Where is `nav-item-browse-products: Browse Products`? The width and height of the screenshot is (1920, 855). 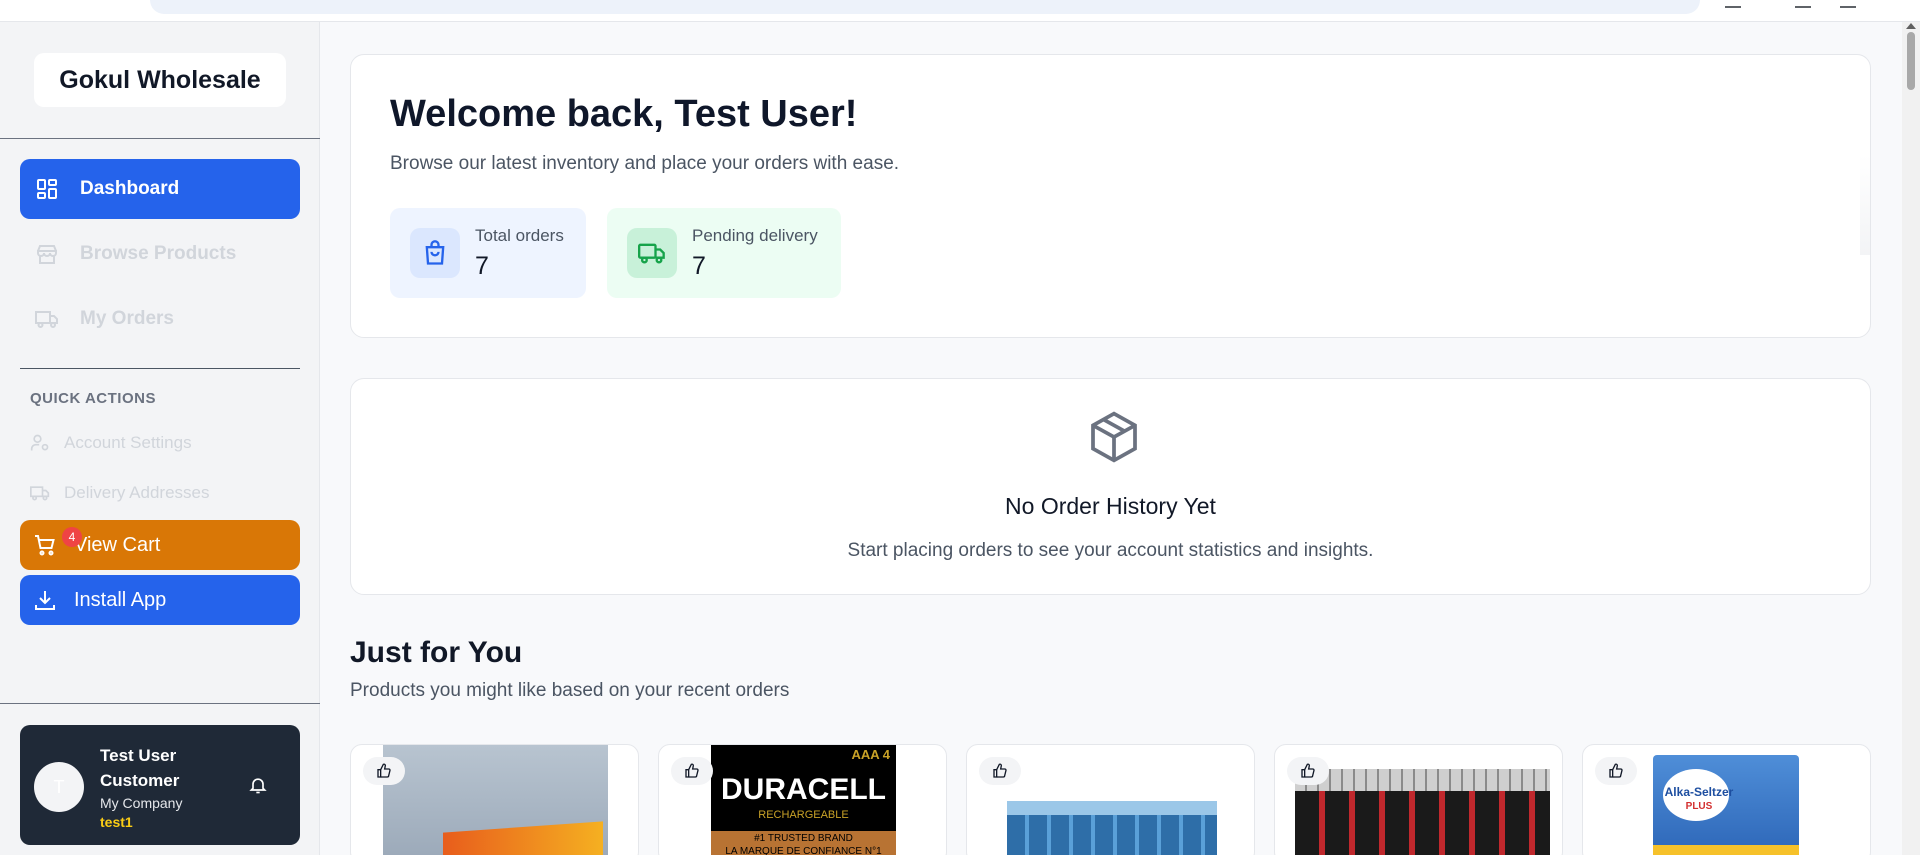 nav-item-browse-products: Browse Products is located at coordinates (160, 254).